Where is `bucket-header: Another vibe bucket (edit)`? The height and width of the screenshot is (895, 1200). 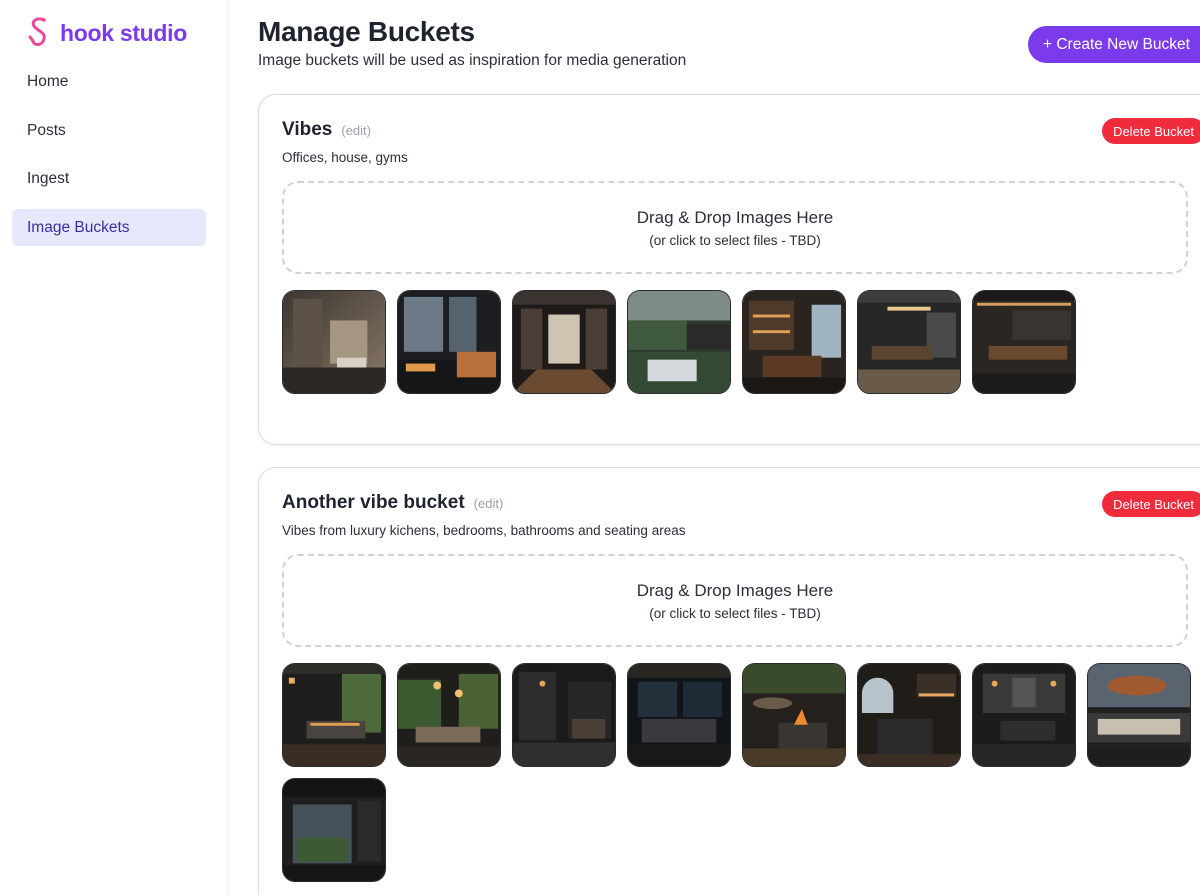
bucket-header: Another vibe bucket (edit) is located at coordinates (392, 503).